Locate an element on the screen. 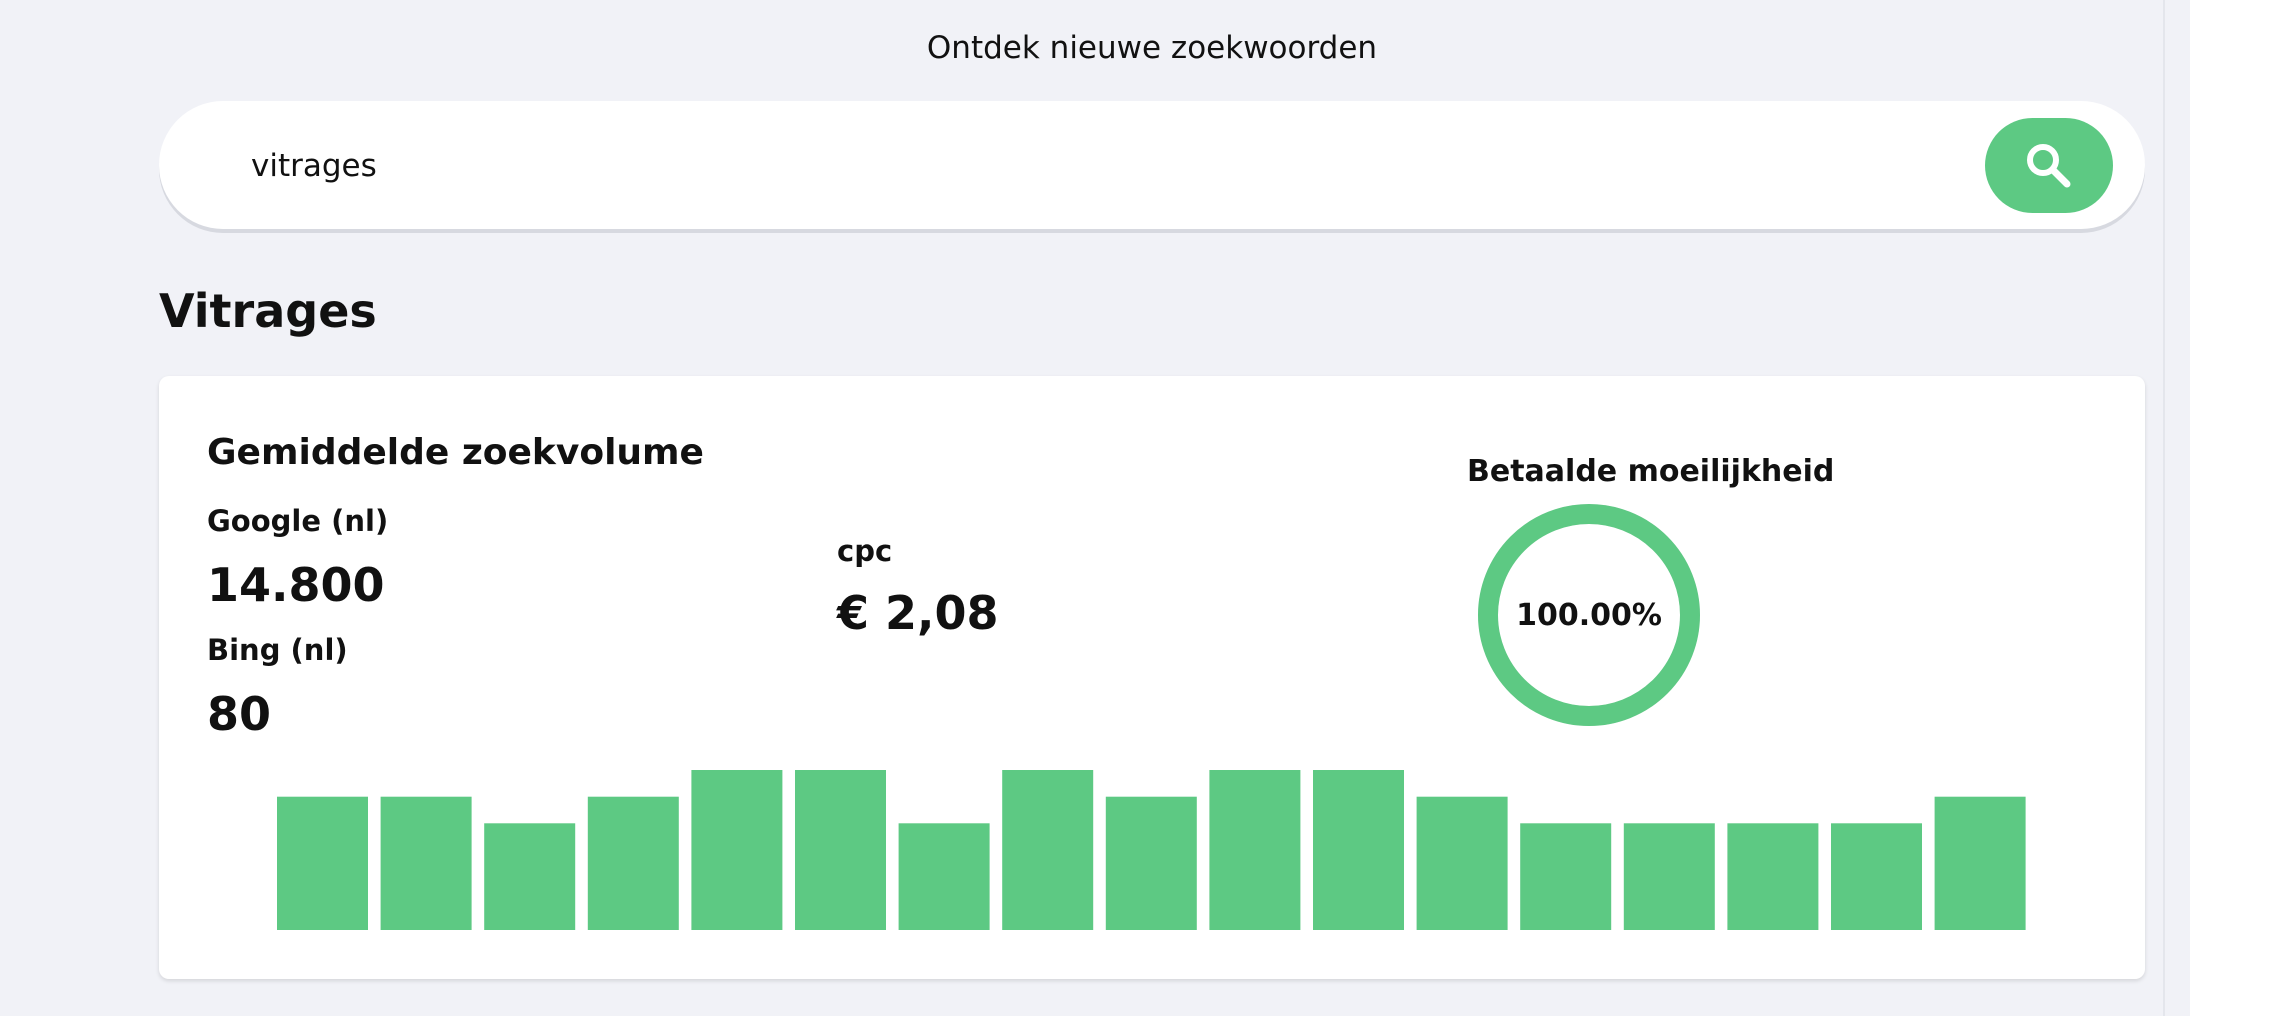 This screenshot has height=1016, width=2284. keyword-title: Vitrages is located at coordinates (268, 311).